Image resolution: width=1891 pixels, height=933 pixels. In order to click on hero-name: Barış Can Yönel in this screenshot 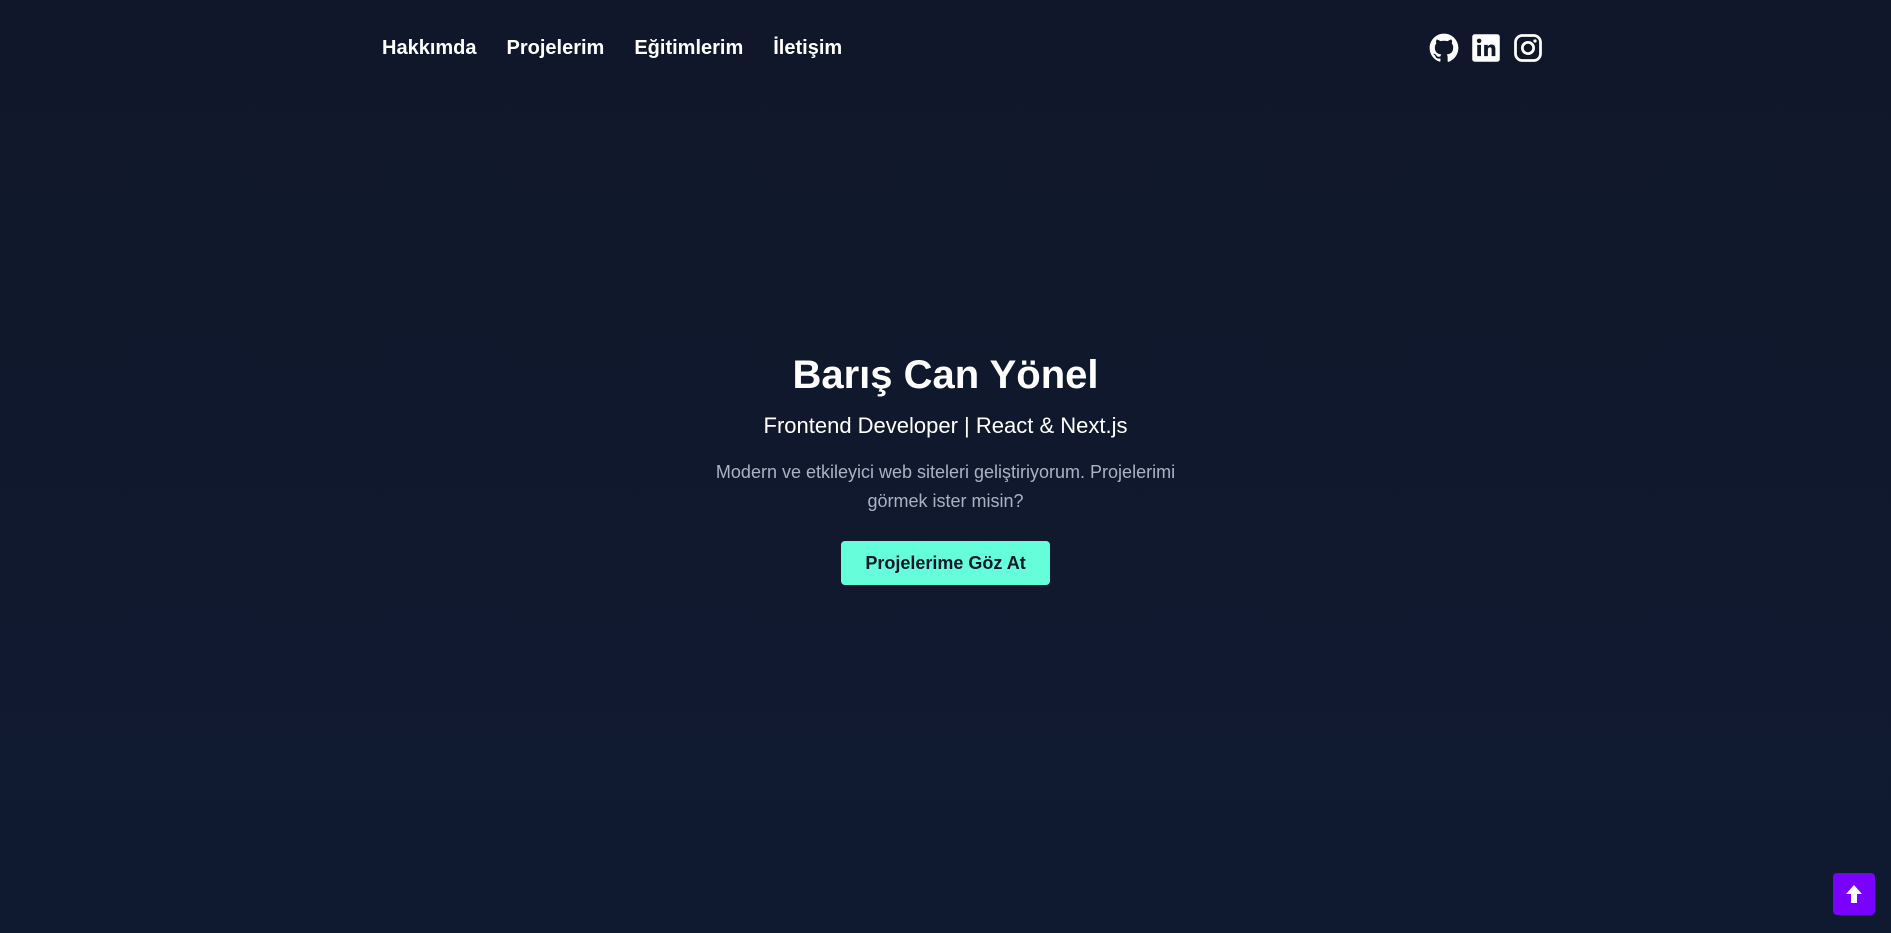, I will do `click(945, 375)`.